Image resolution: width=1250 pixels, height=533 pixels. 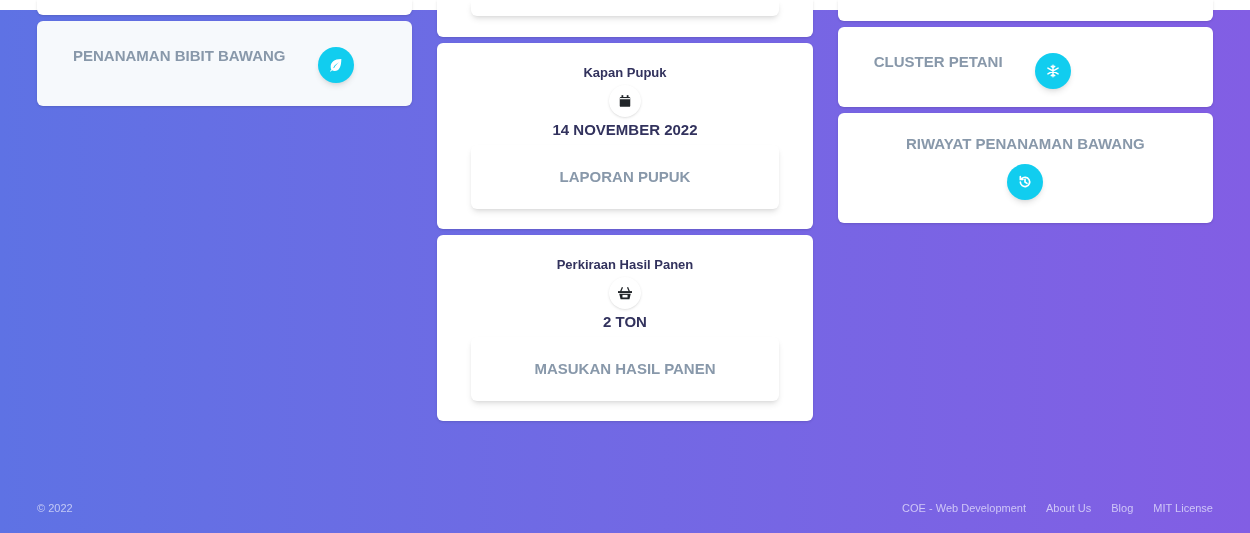 I want to click on snowflake-icon, so click(x=1052, y=71).